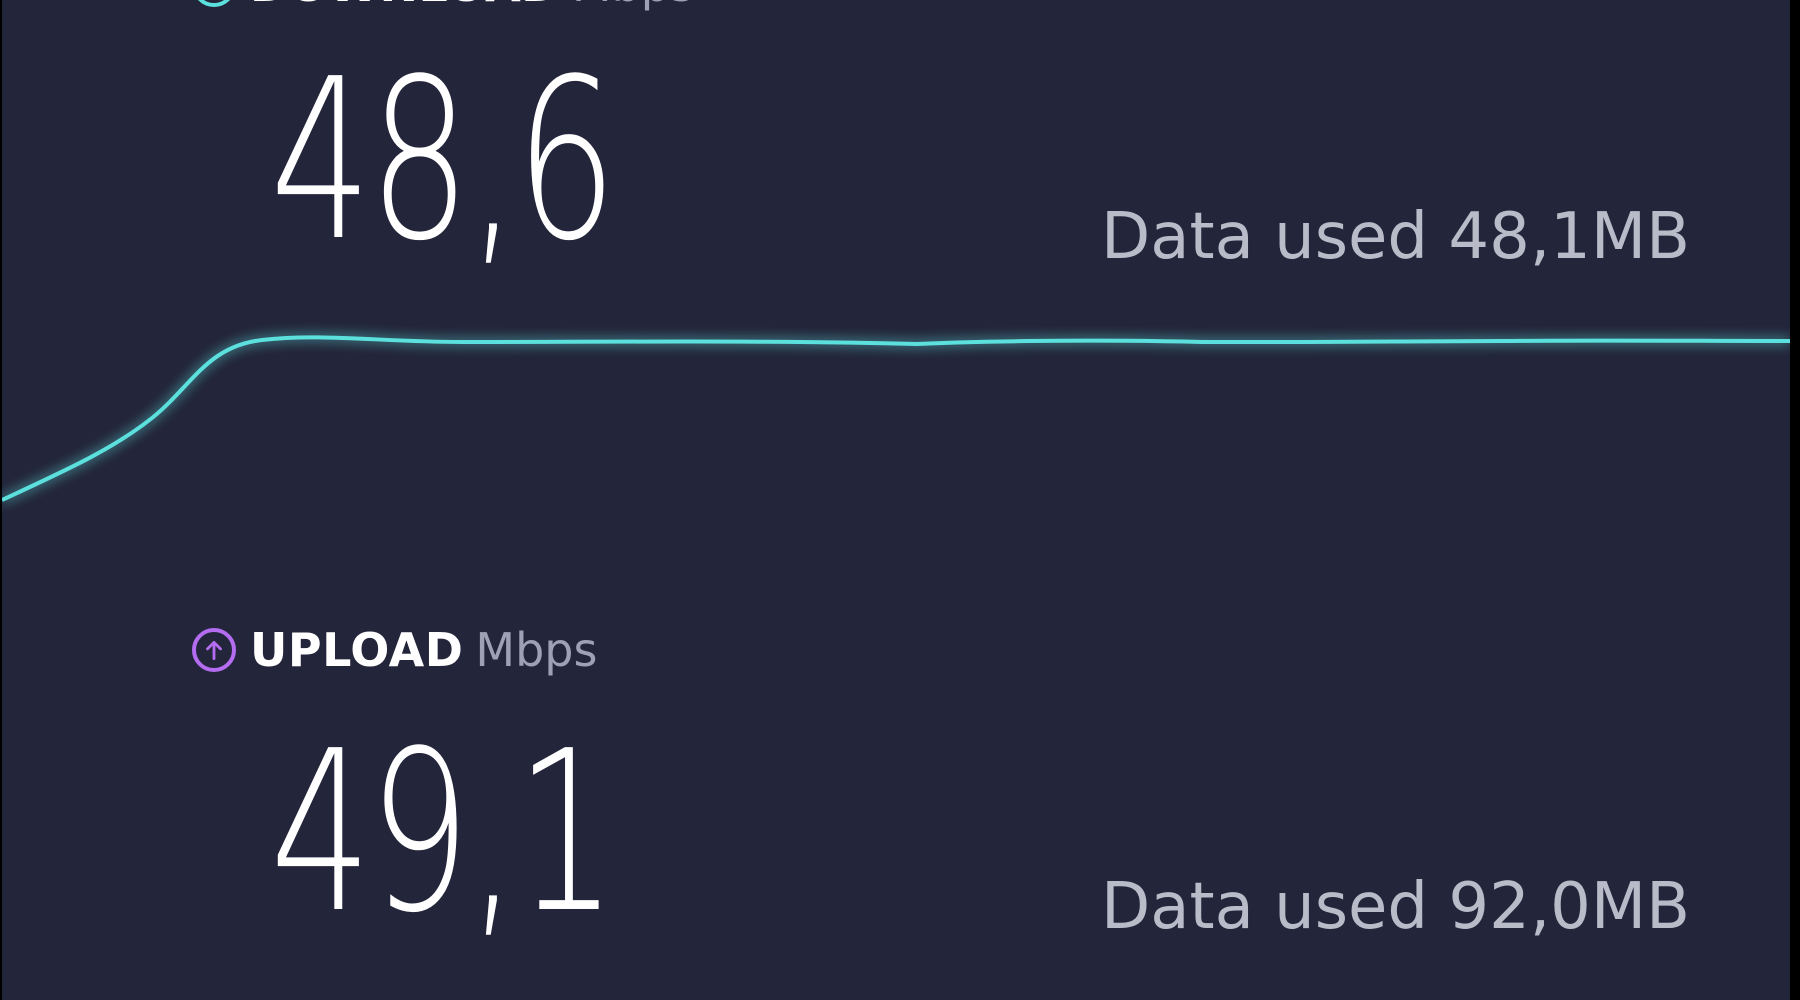  I want to click on arrow-down-circle-icon, so click(214, 3).